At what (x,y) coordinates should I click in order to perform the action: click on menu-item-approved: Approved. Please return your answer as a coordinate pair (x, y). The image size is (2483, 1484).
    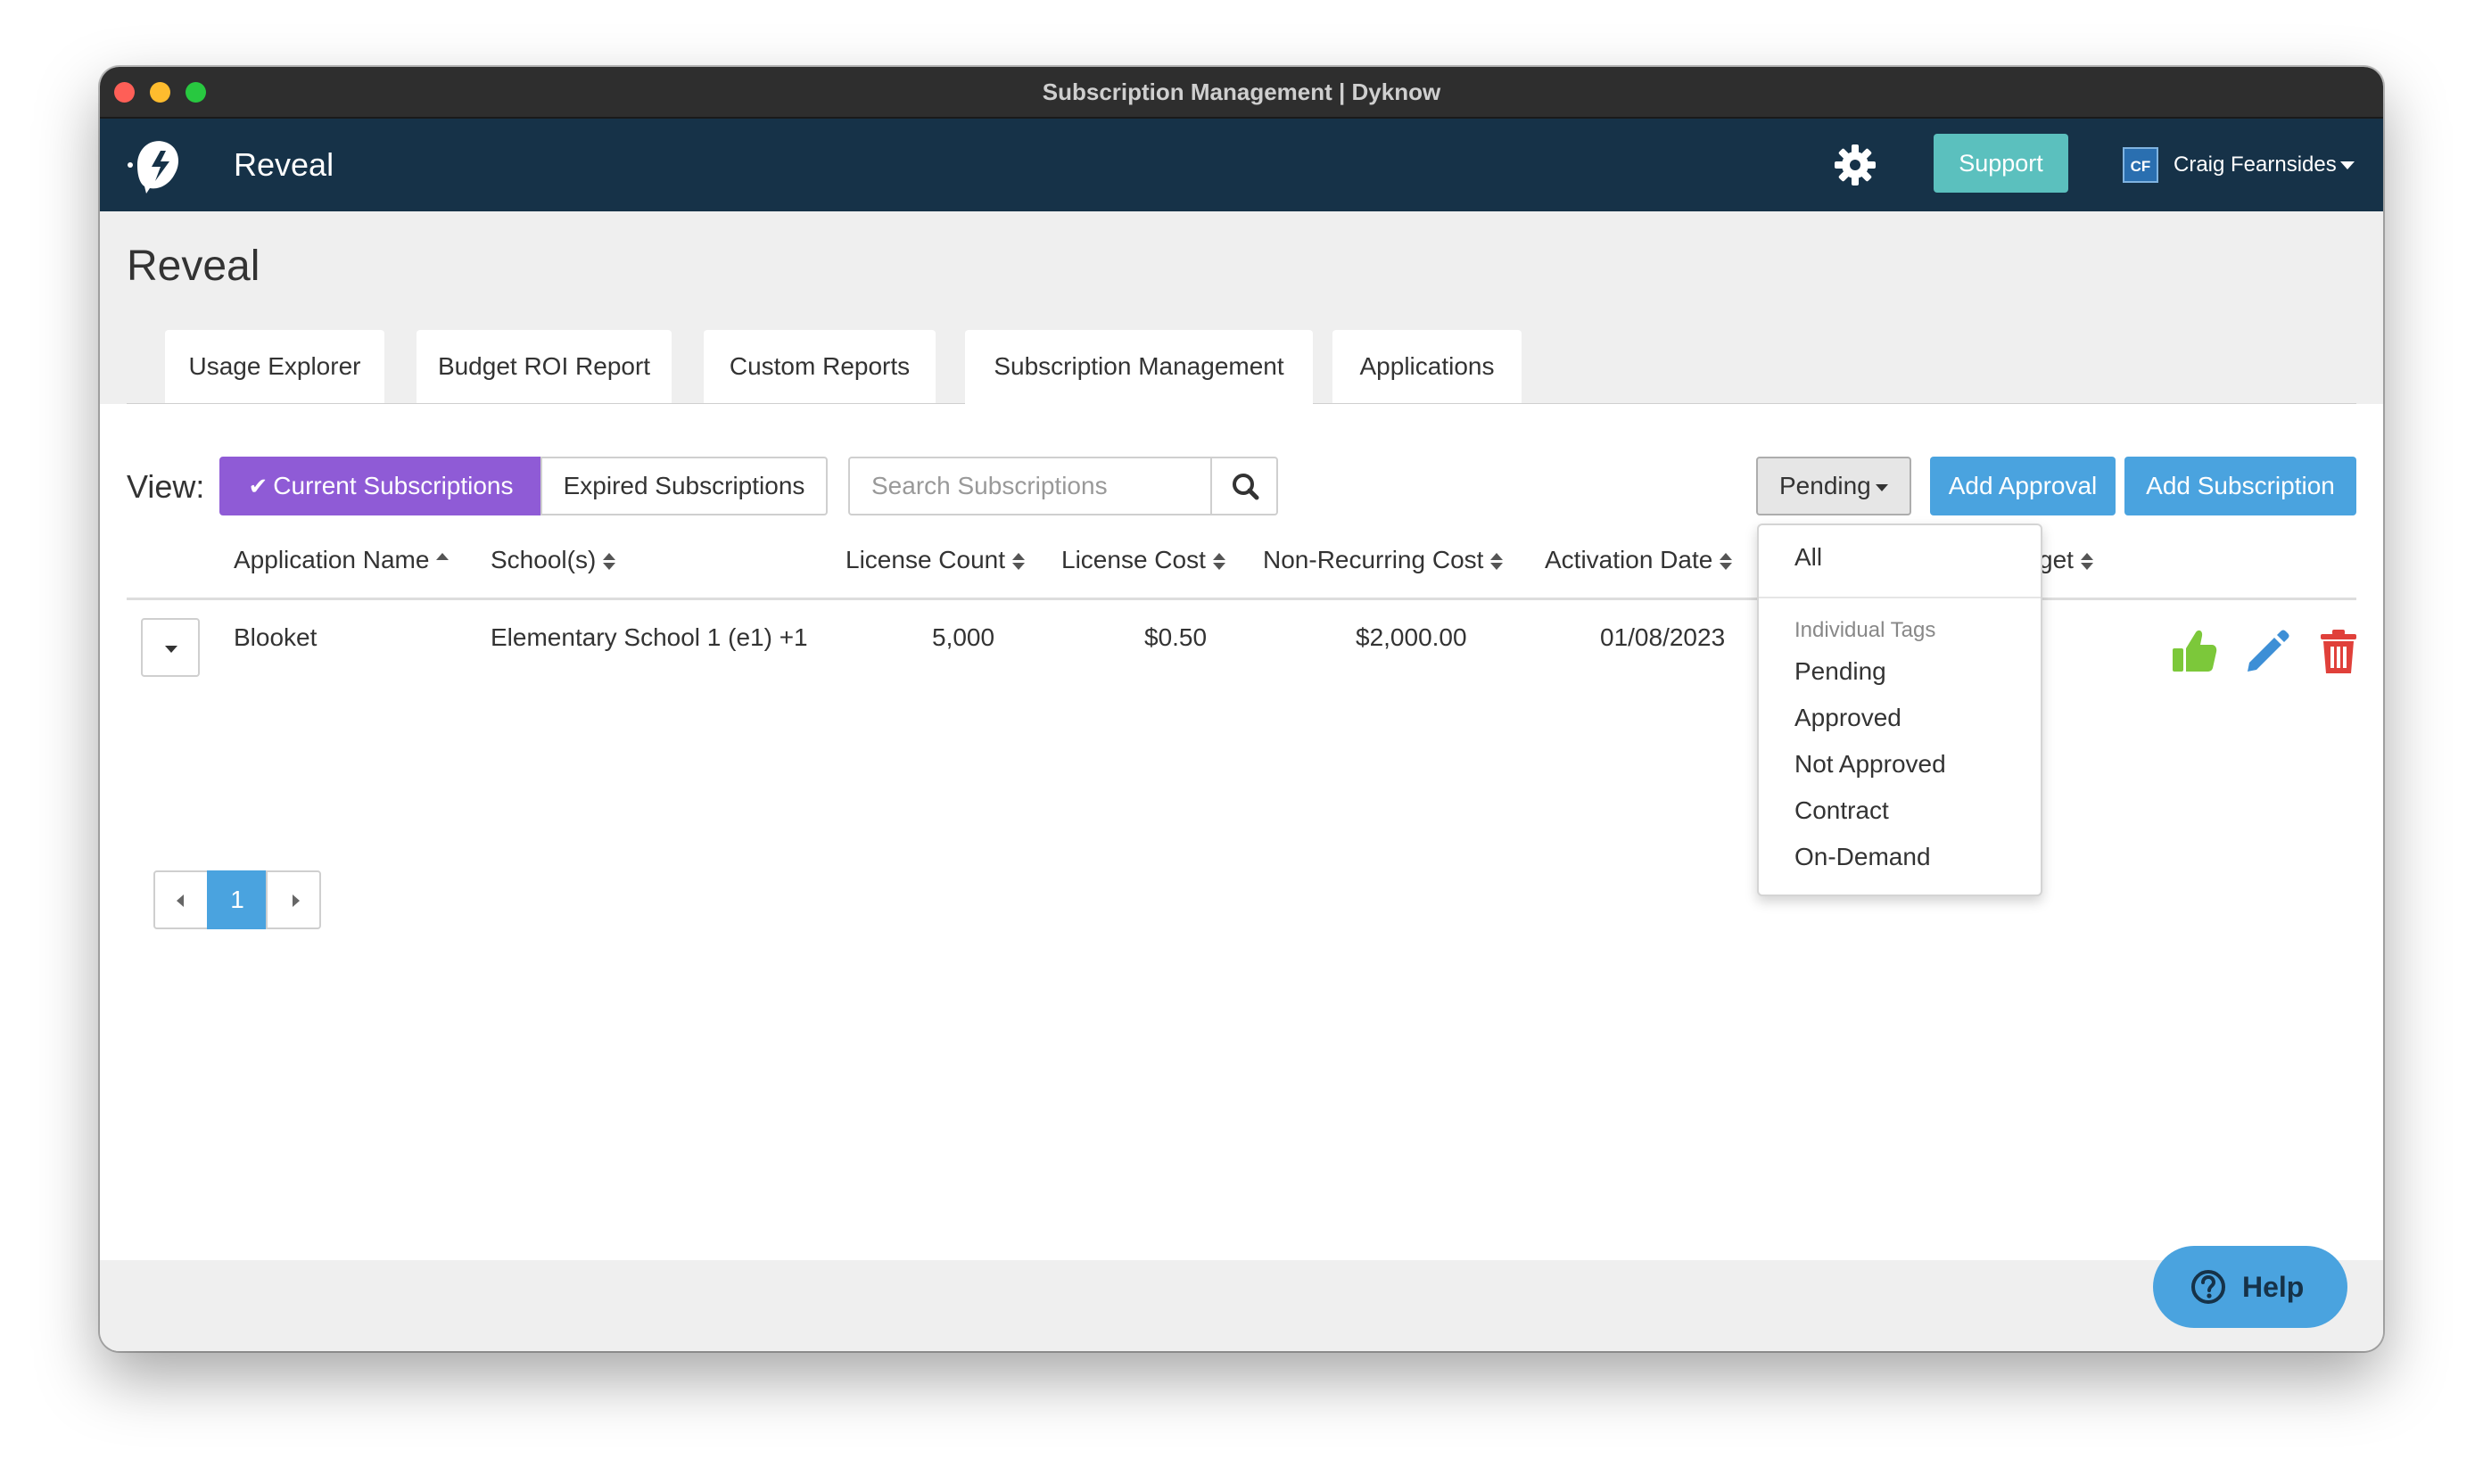
    Looking at the image, I should click on (1847, 718).